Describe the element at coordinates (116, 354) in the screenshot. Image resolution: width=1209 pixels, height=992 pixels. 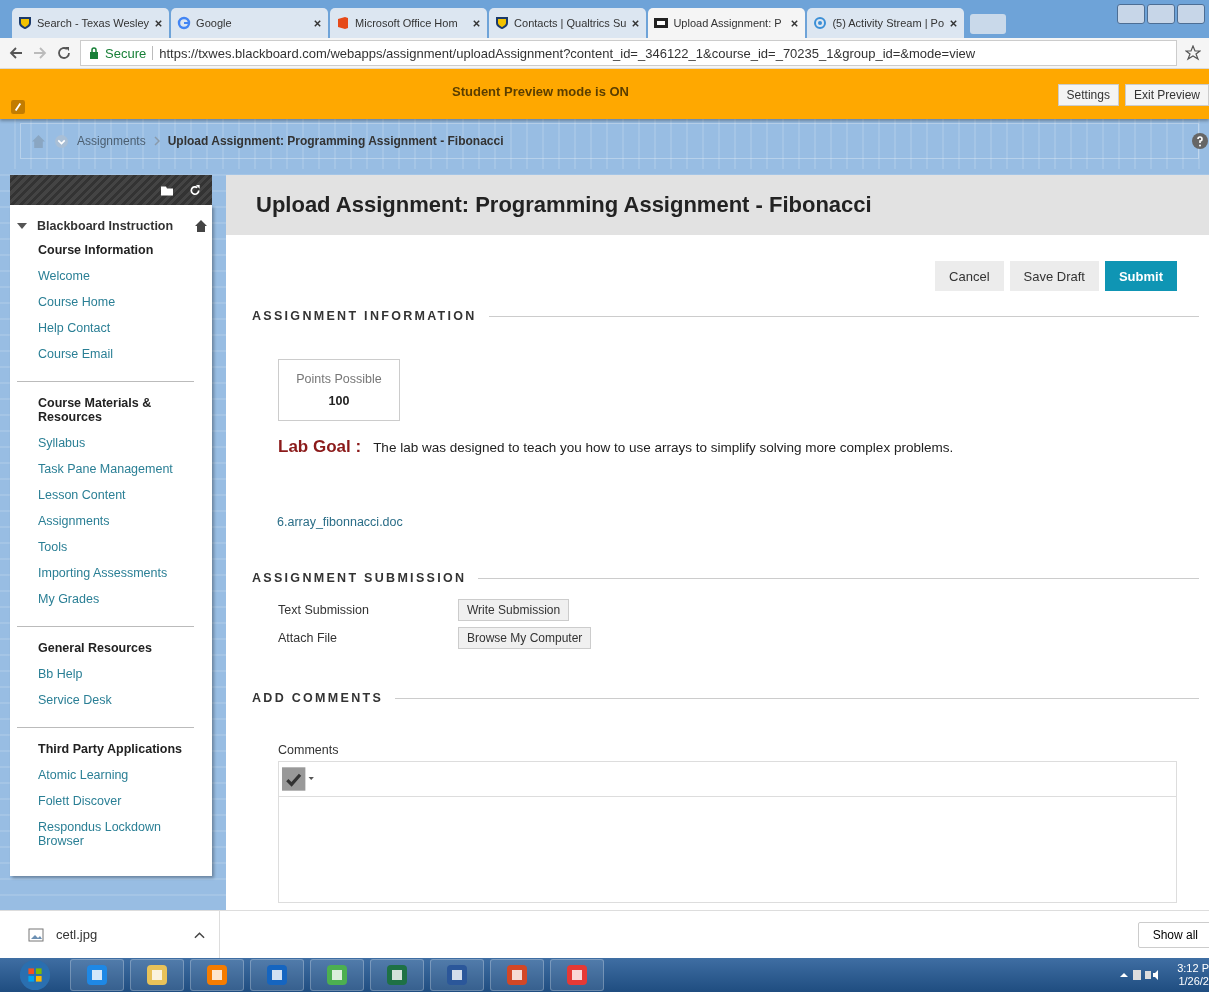
I see `menu-item: Course Email` at that location.